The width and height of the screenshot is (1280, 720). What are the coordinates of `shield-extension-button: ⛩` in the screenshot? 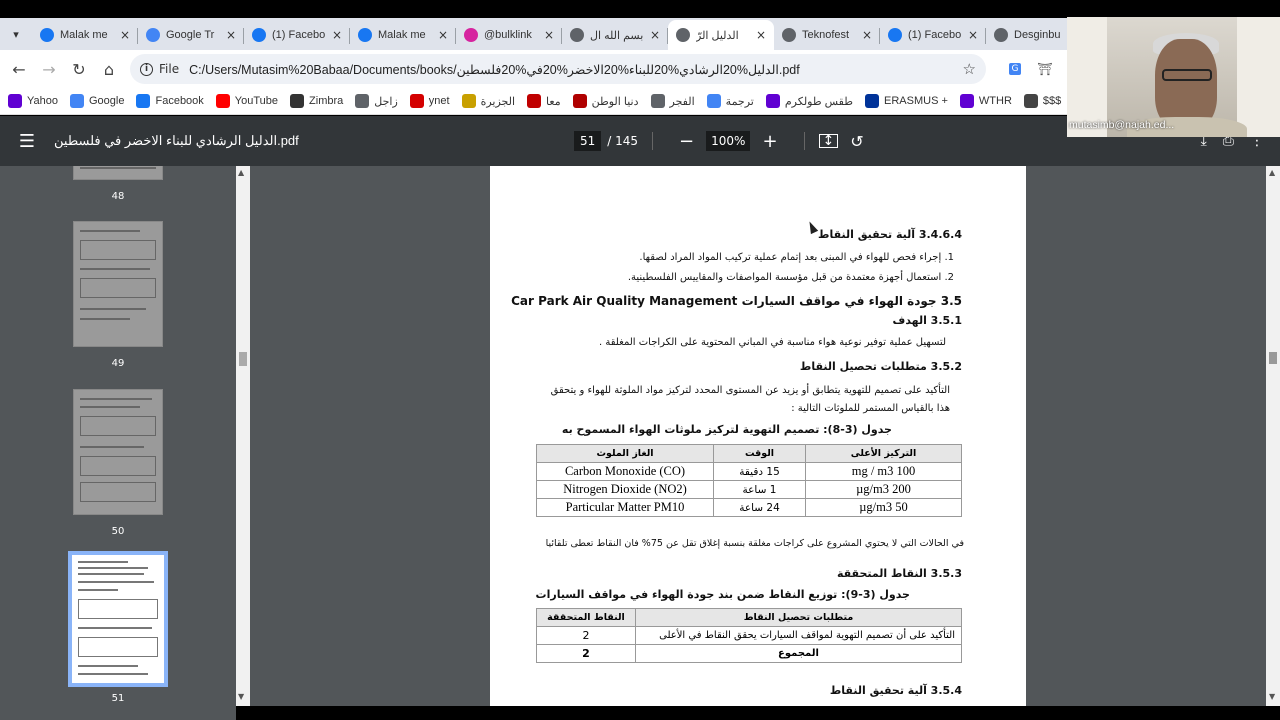 It's located at (1045, 69).